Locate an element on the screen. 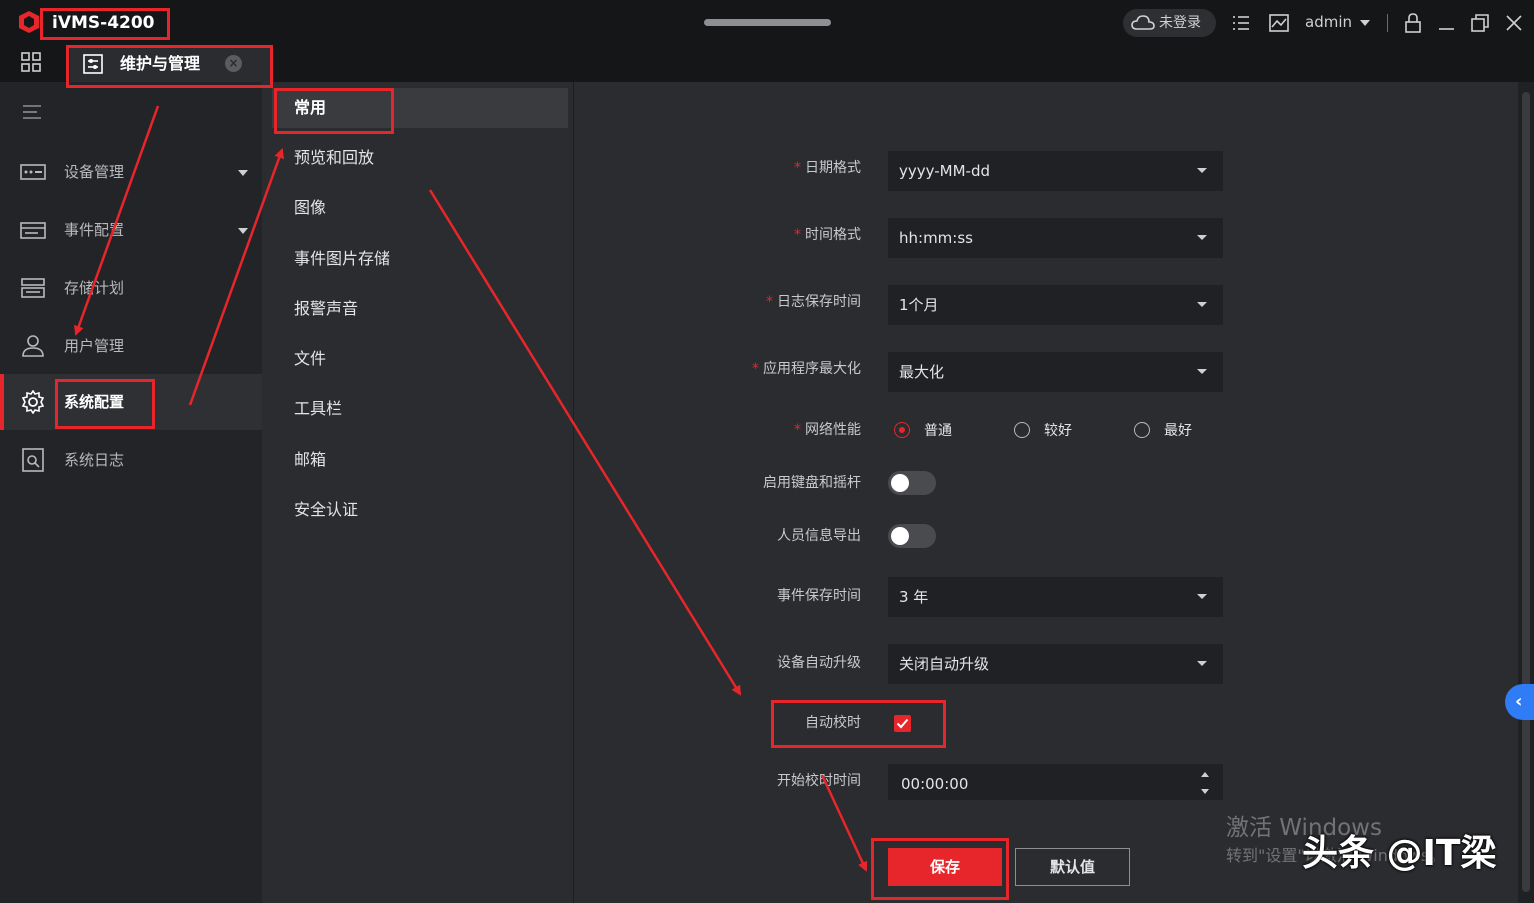 The image size is (1534, 903). minimize-icon is located at coordinates (1447, 23).